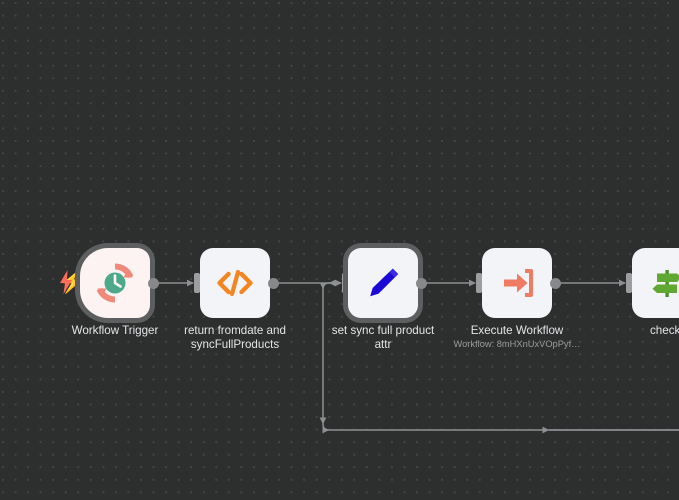  I want to click on node-label: Execute Workflow, so click(517, 330).